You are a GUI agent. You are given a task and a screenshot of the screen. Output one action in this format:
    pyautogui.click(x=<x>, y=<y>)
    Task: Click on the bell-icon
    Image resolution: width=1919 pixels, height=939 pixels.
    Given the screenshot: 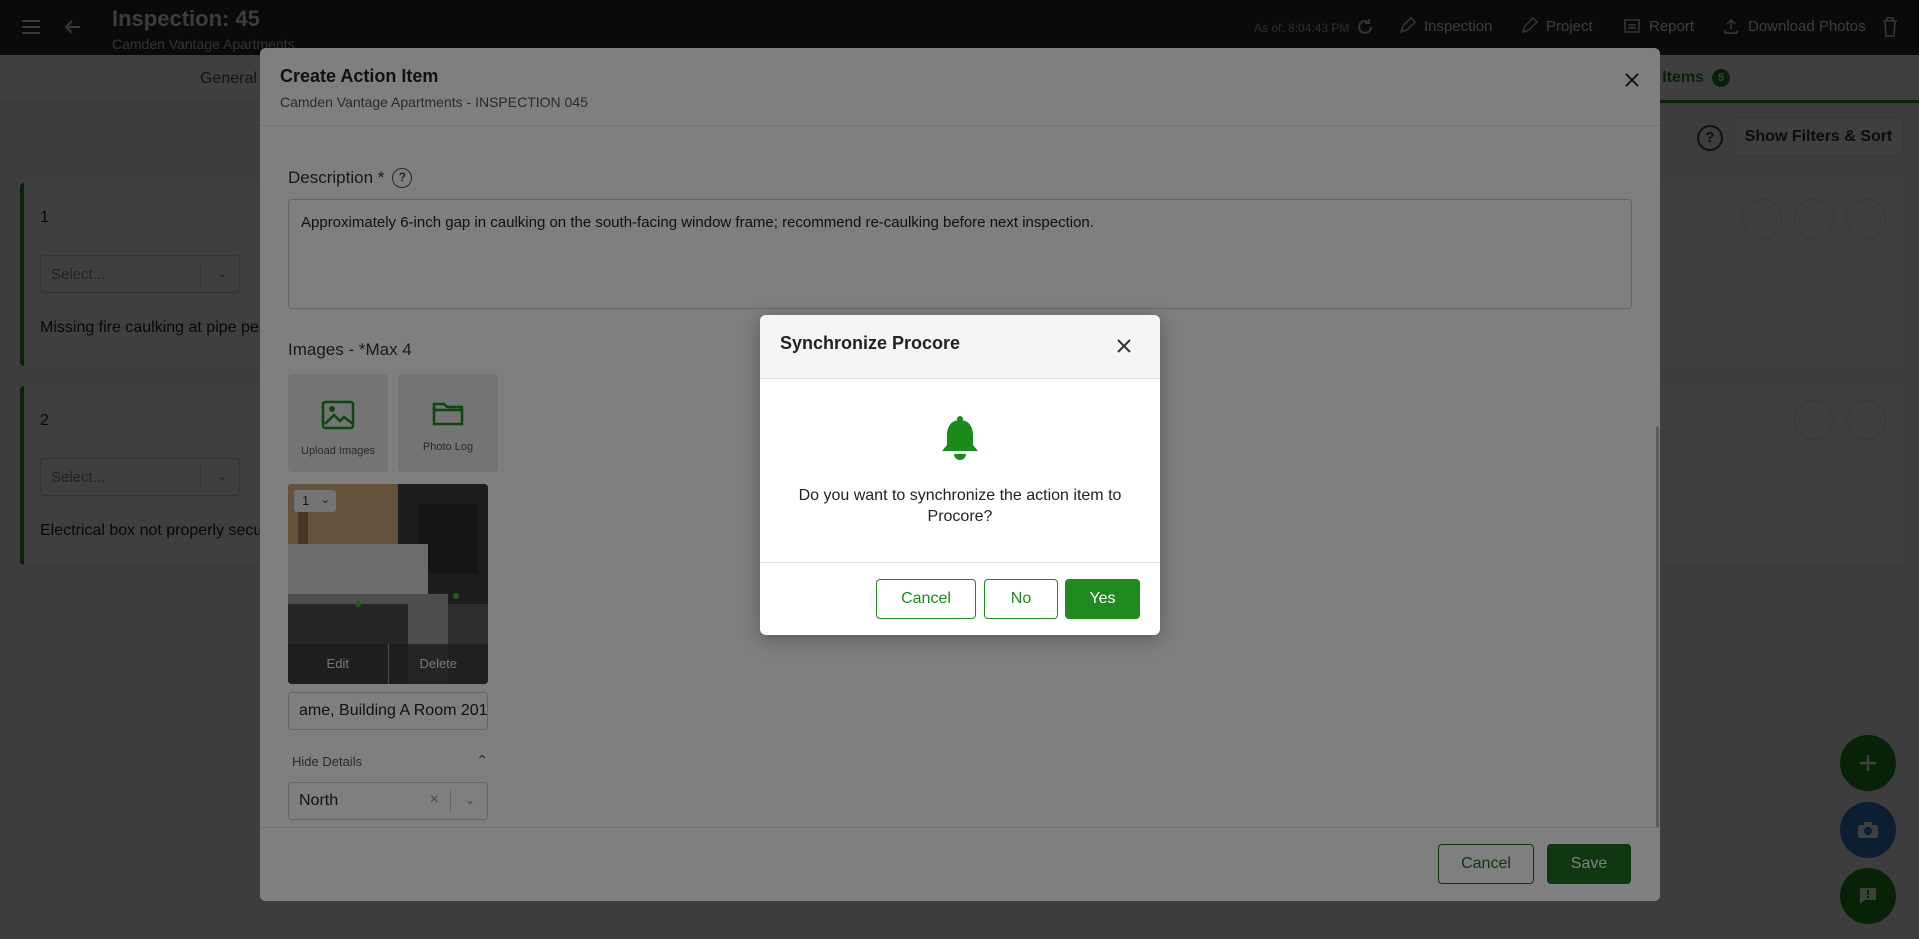 What is the action you would take?
    pyautogui.click(x=960, y=438)
    